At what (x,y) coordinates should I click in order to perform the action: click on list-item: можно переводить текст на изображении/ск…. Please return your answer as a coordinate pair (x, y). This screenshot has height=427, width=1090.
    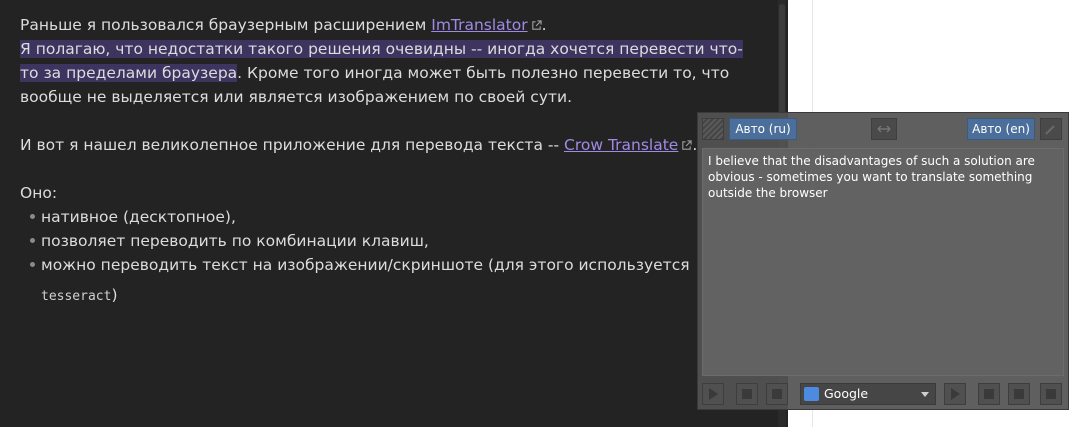
    Looking at the image, I should click on (355, 265).